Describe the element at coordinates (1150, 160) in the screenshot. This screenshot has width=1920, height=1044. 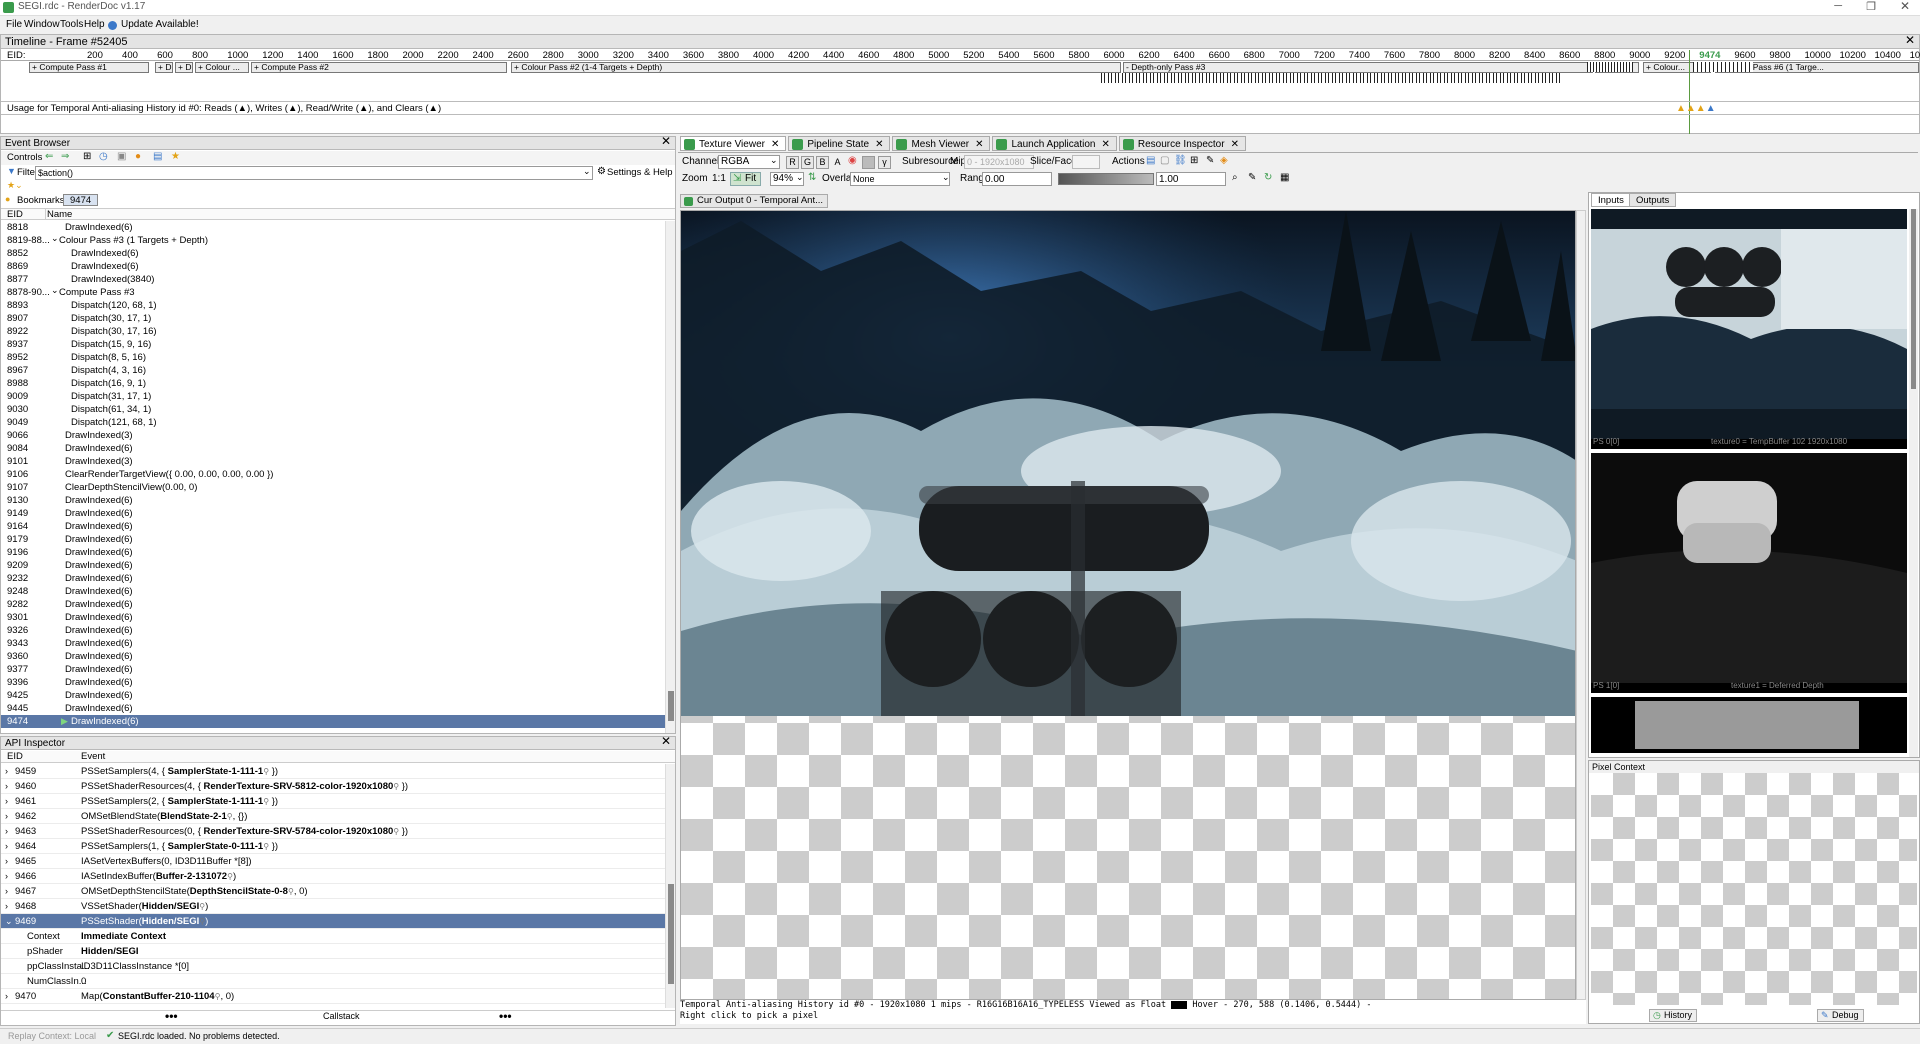
I see `save-texture-icon: ▤` at that location.